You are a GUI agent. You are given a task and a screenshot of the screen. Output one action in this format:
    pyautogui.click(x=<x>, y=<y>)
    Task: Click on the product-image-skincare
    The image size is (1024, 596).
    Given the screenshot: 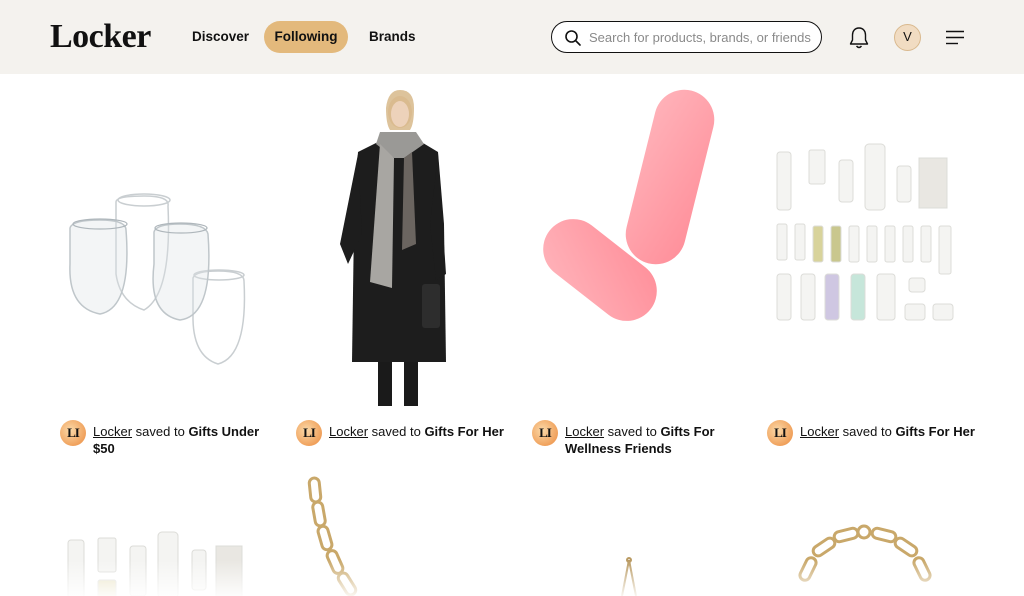 What is the action you would take?
    pyautogui.click(x=884, y=244)
    